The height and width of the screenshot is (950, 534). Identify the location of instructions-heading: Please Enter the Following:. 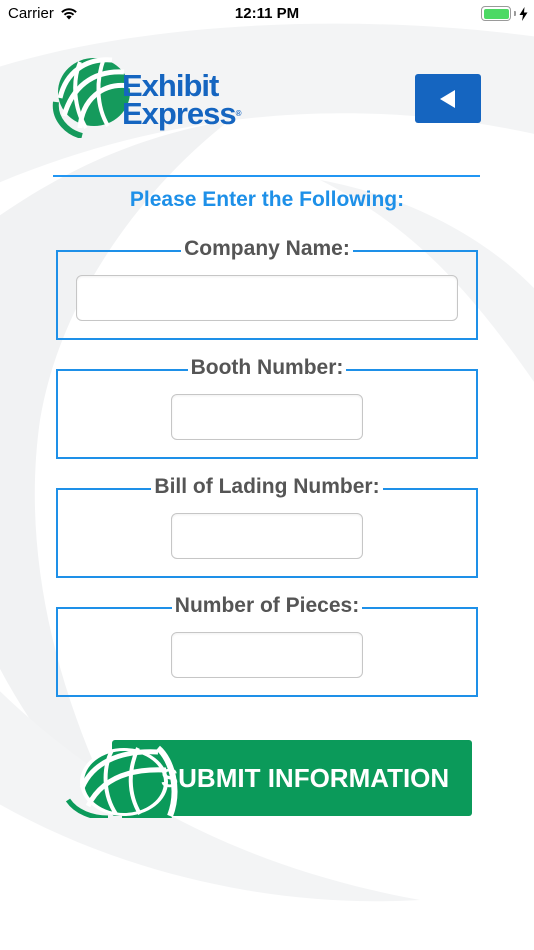
(267, 199).